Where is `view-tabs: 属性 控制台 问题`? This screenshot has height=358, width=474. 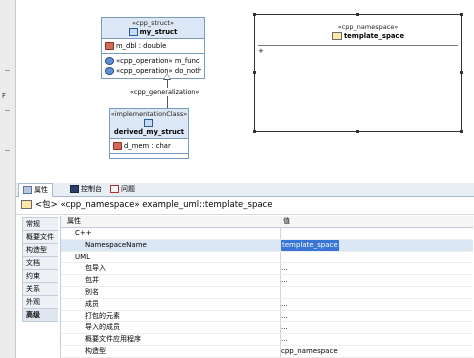 view-tabs: 属性 控制台 问题 is located at coordinates (245, 190).